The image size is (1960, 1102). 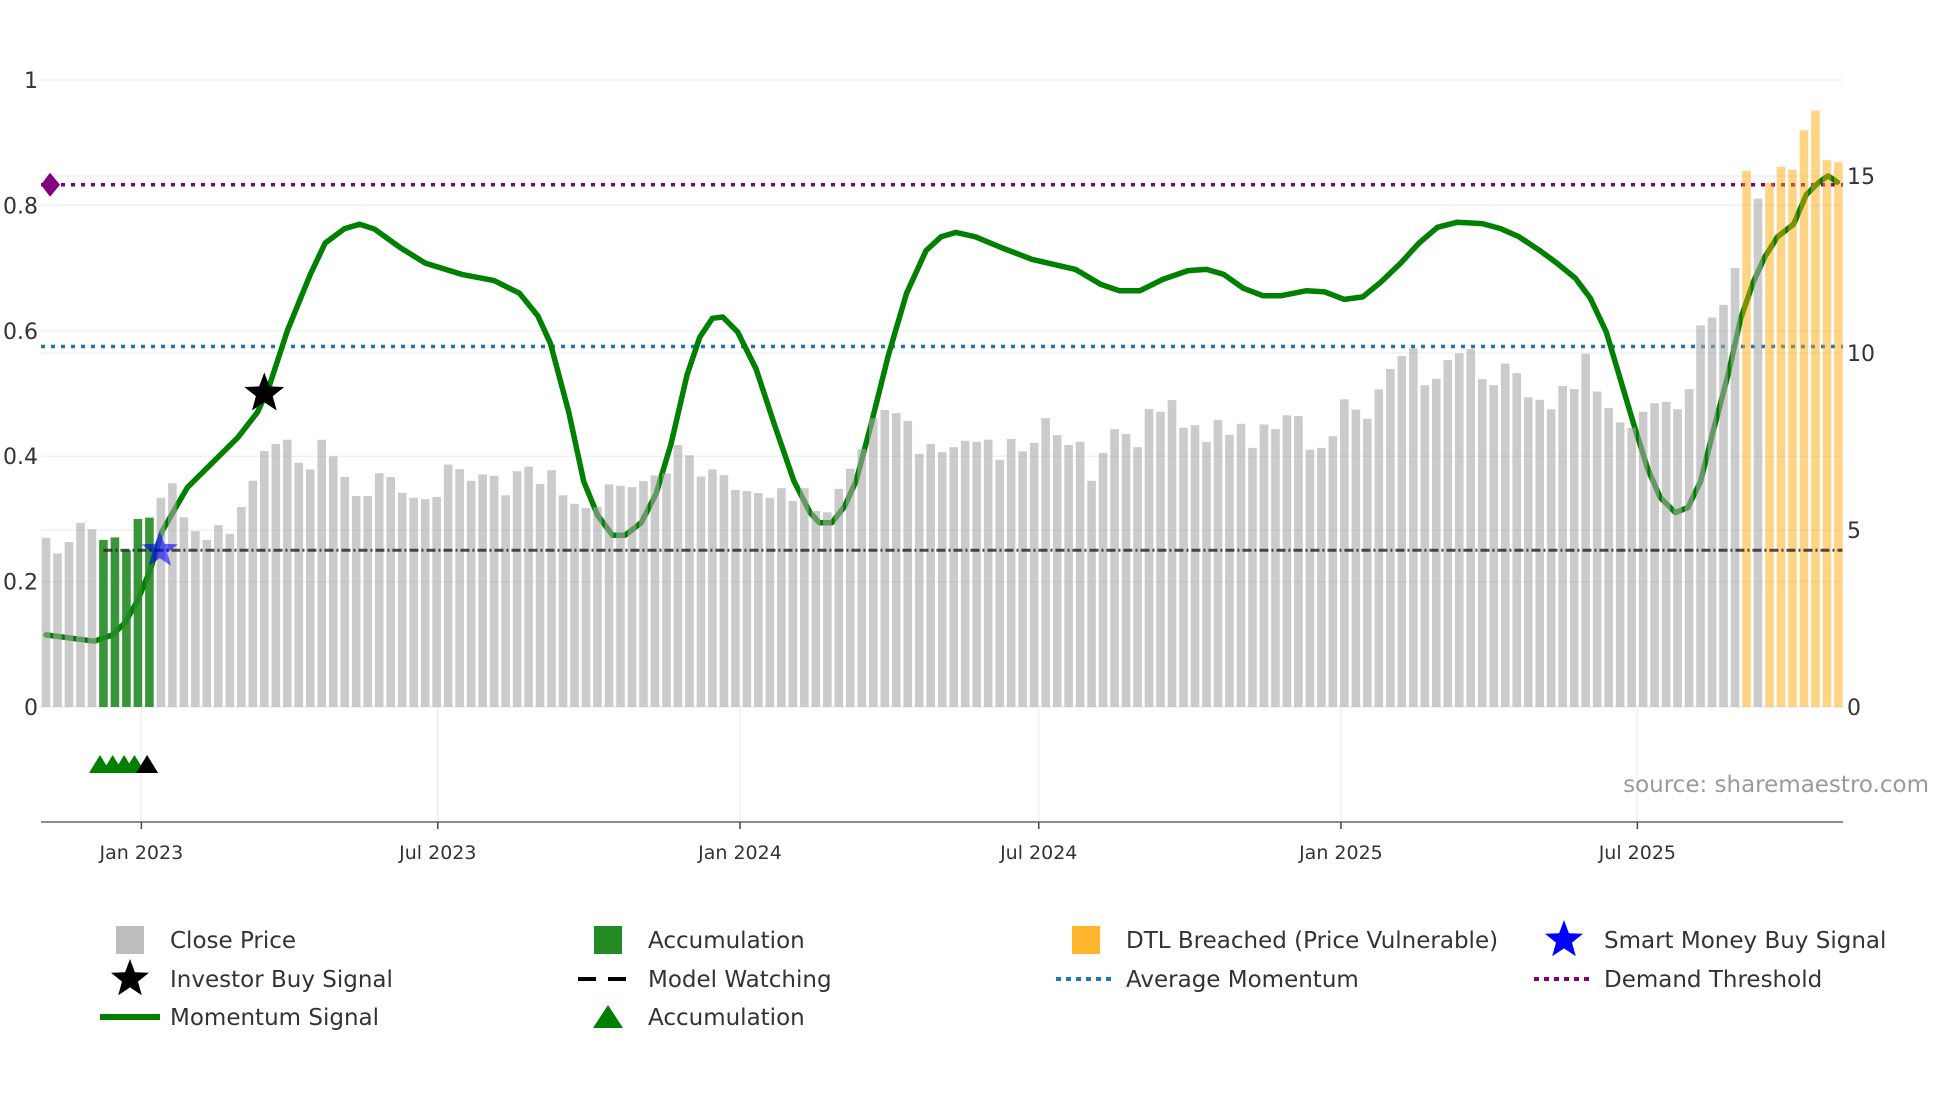 What do you see at coordinates (1038, 853) in the screenshot?
I see `x-tick-label: Jul 2024` at bounding box center [1038, 853].